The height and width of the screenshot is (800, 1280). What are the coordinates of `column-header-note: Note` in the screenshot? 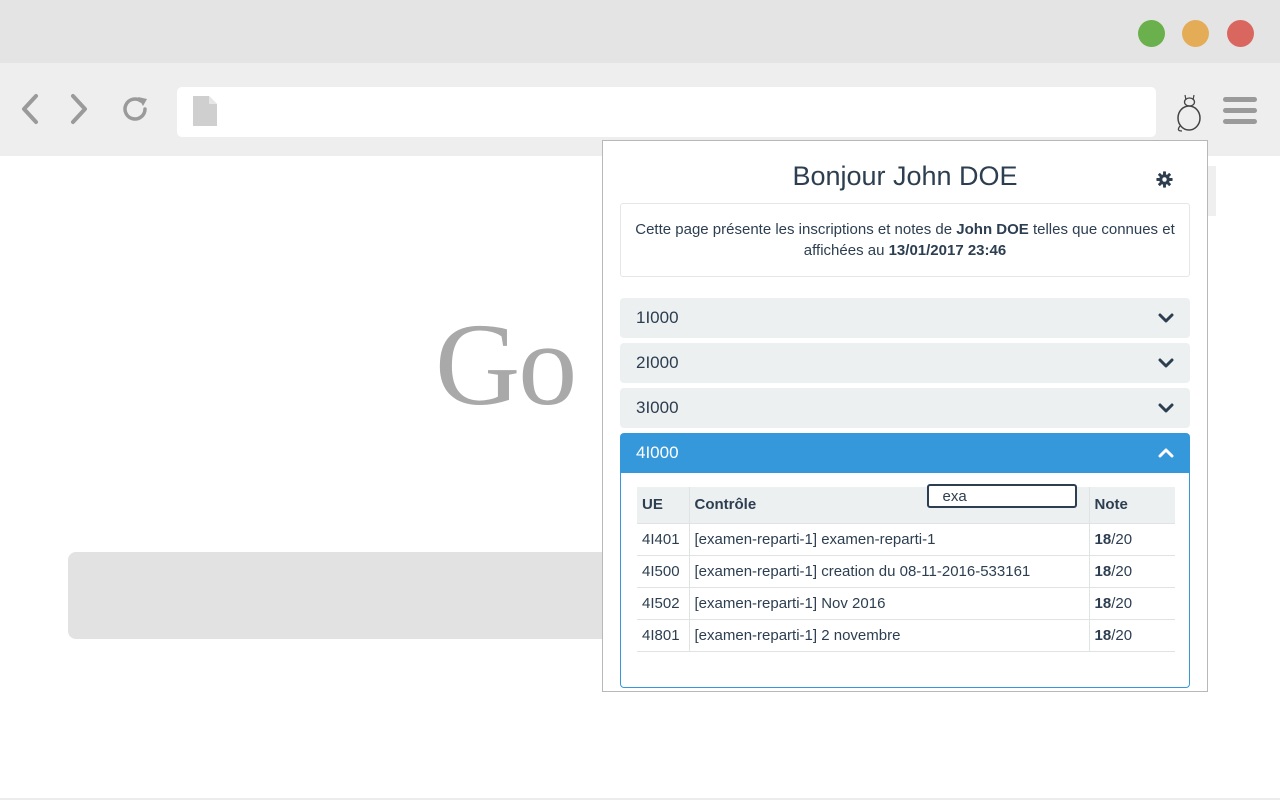 It's located at (1131, 505).